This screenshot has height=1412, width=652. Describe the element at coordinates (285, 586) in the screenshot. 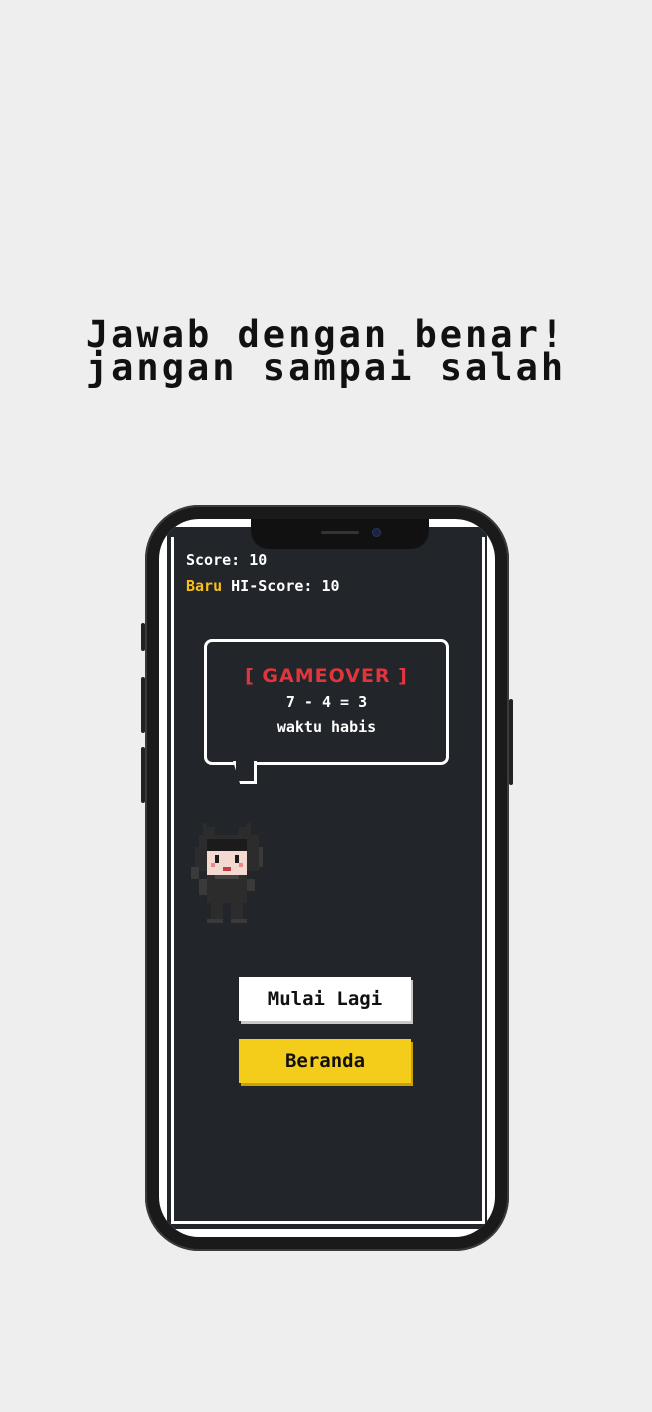

I see `hiscore-value: HI-Score: 10` at that location.